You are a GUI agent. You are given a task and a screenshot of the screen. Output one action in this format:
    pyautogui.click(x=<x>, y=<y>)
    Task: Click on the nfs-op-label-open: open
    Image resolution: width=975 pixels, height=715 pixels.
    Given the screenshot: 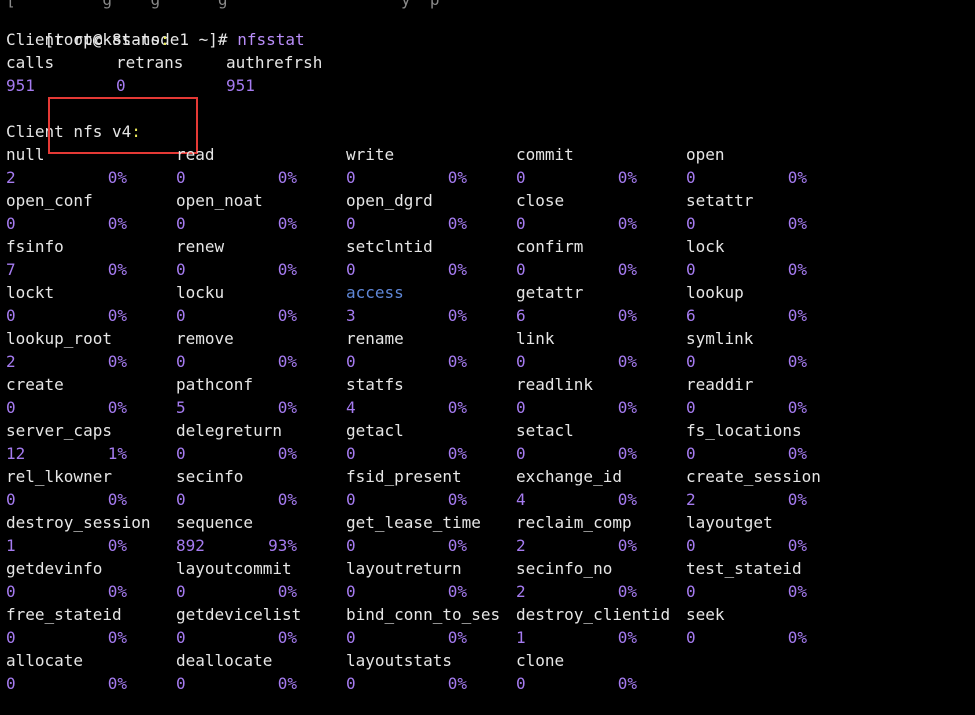 What is the action you would take?
    pyautogui.click(x=705, y=154)
    